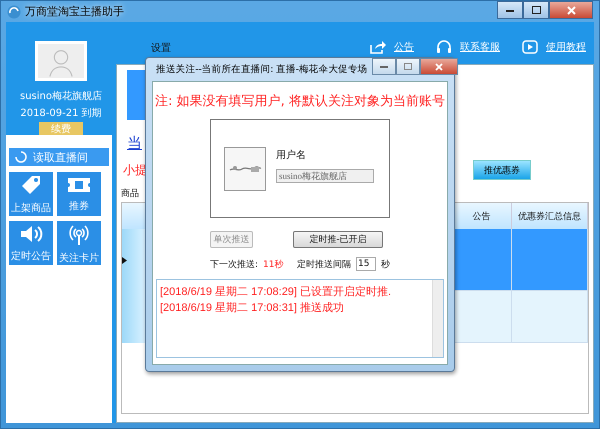 This screenshot has width=600, height=429. I want to click on interval-spinner: 15, so click(366, 264).